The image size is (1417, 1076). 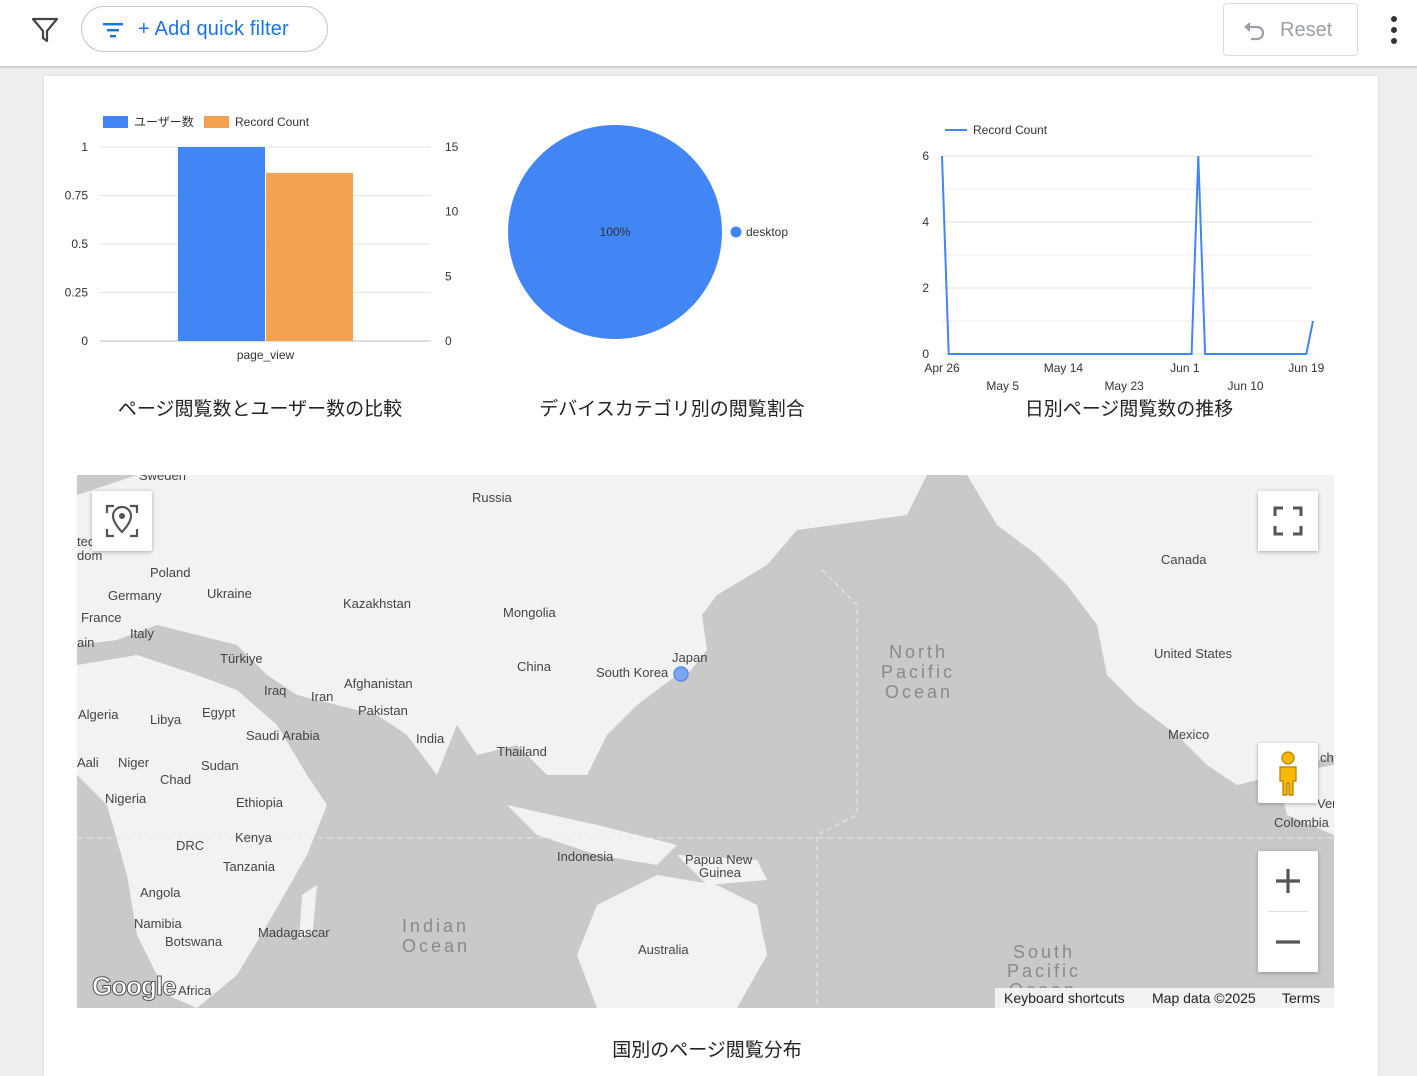 I want to click on y-tick-right: 15, so click(x=452, y=147).